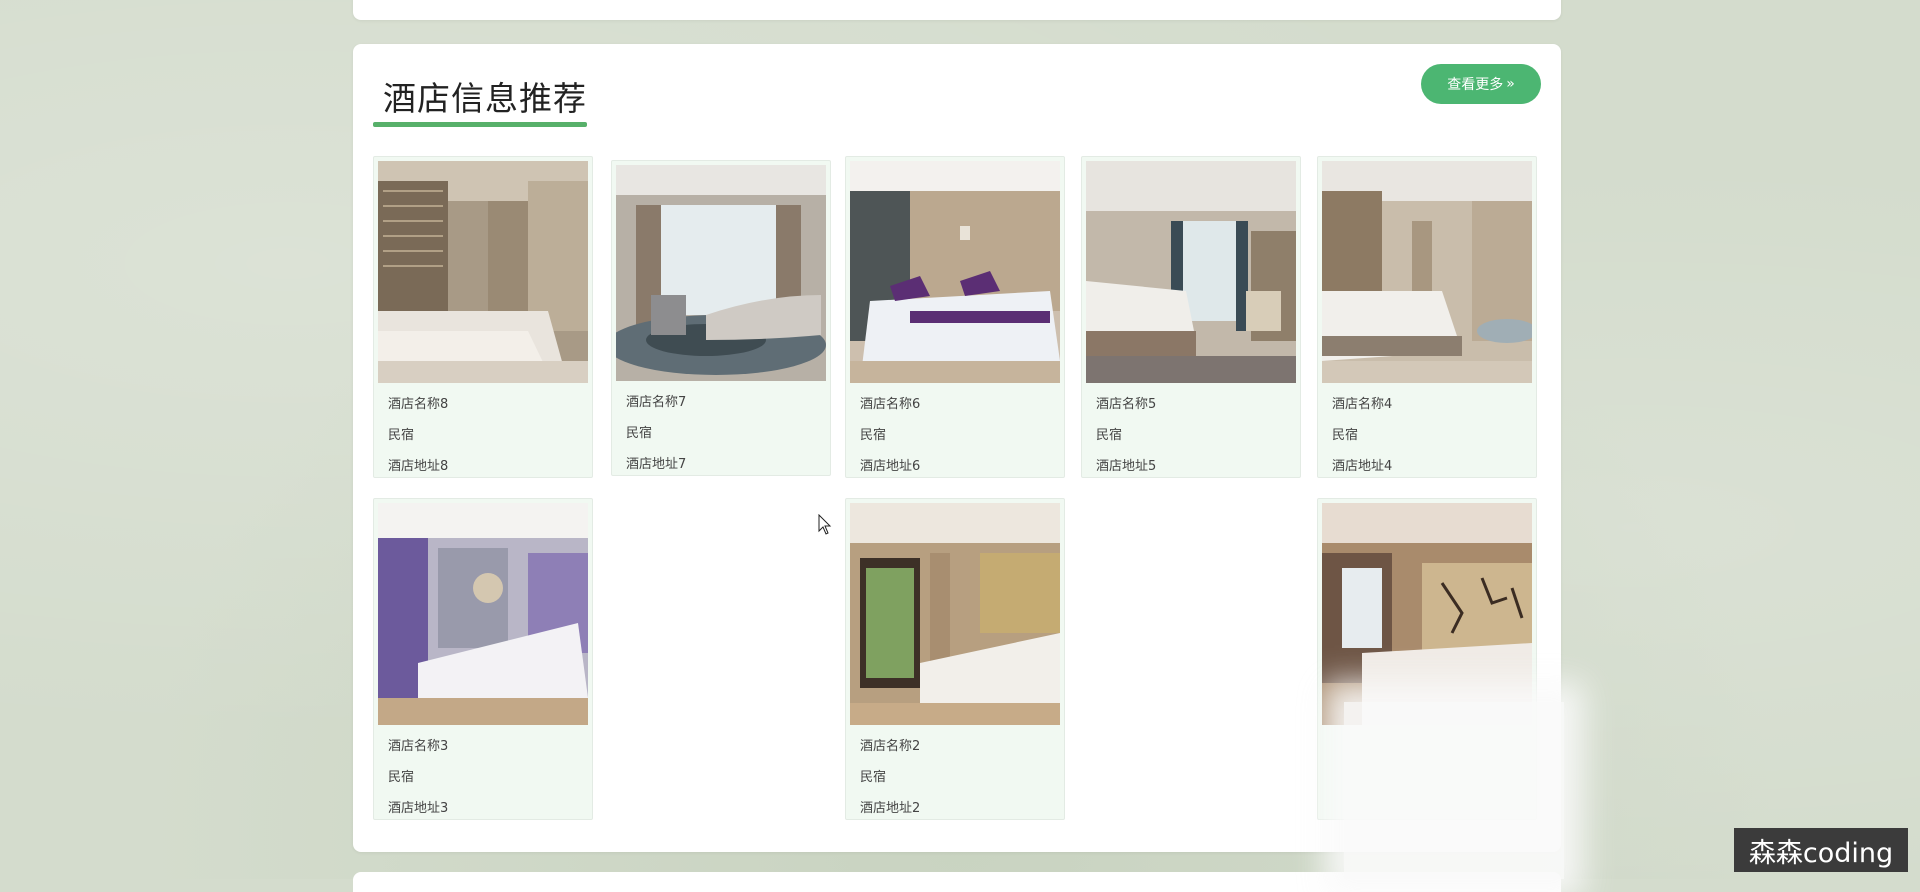 The image size is (1920, 892). I want to click on hotel-card-7: 酒店名称7 民宿 酒店地址7, so click(721, 318).